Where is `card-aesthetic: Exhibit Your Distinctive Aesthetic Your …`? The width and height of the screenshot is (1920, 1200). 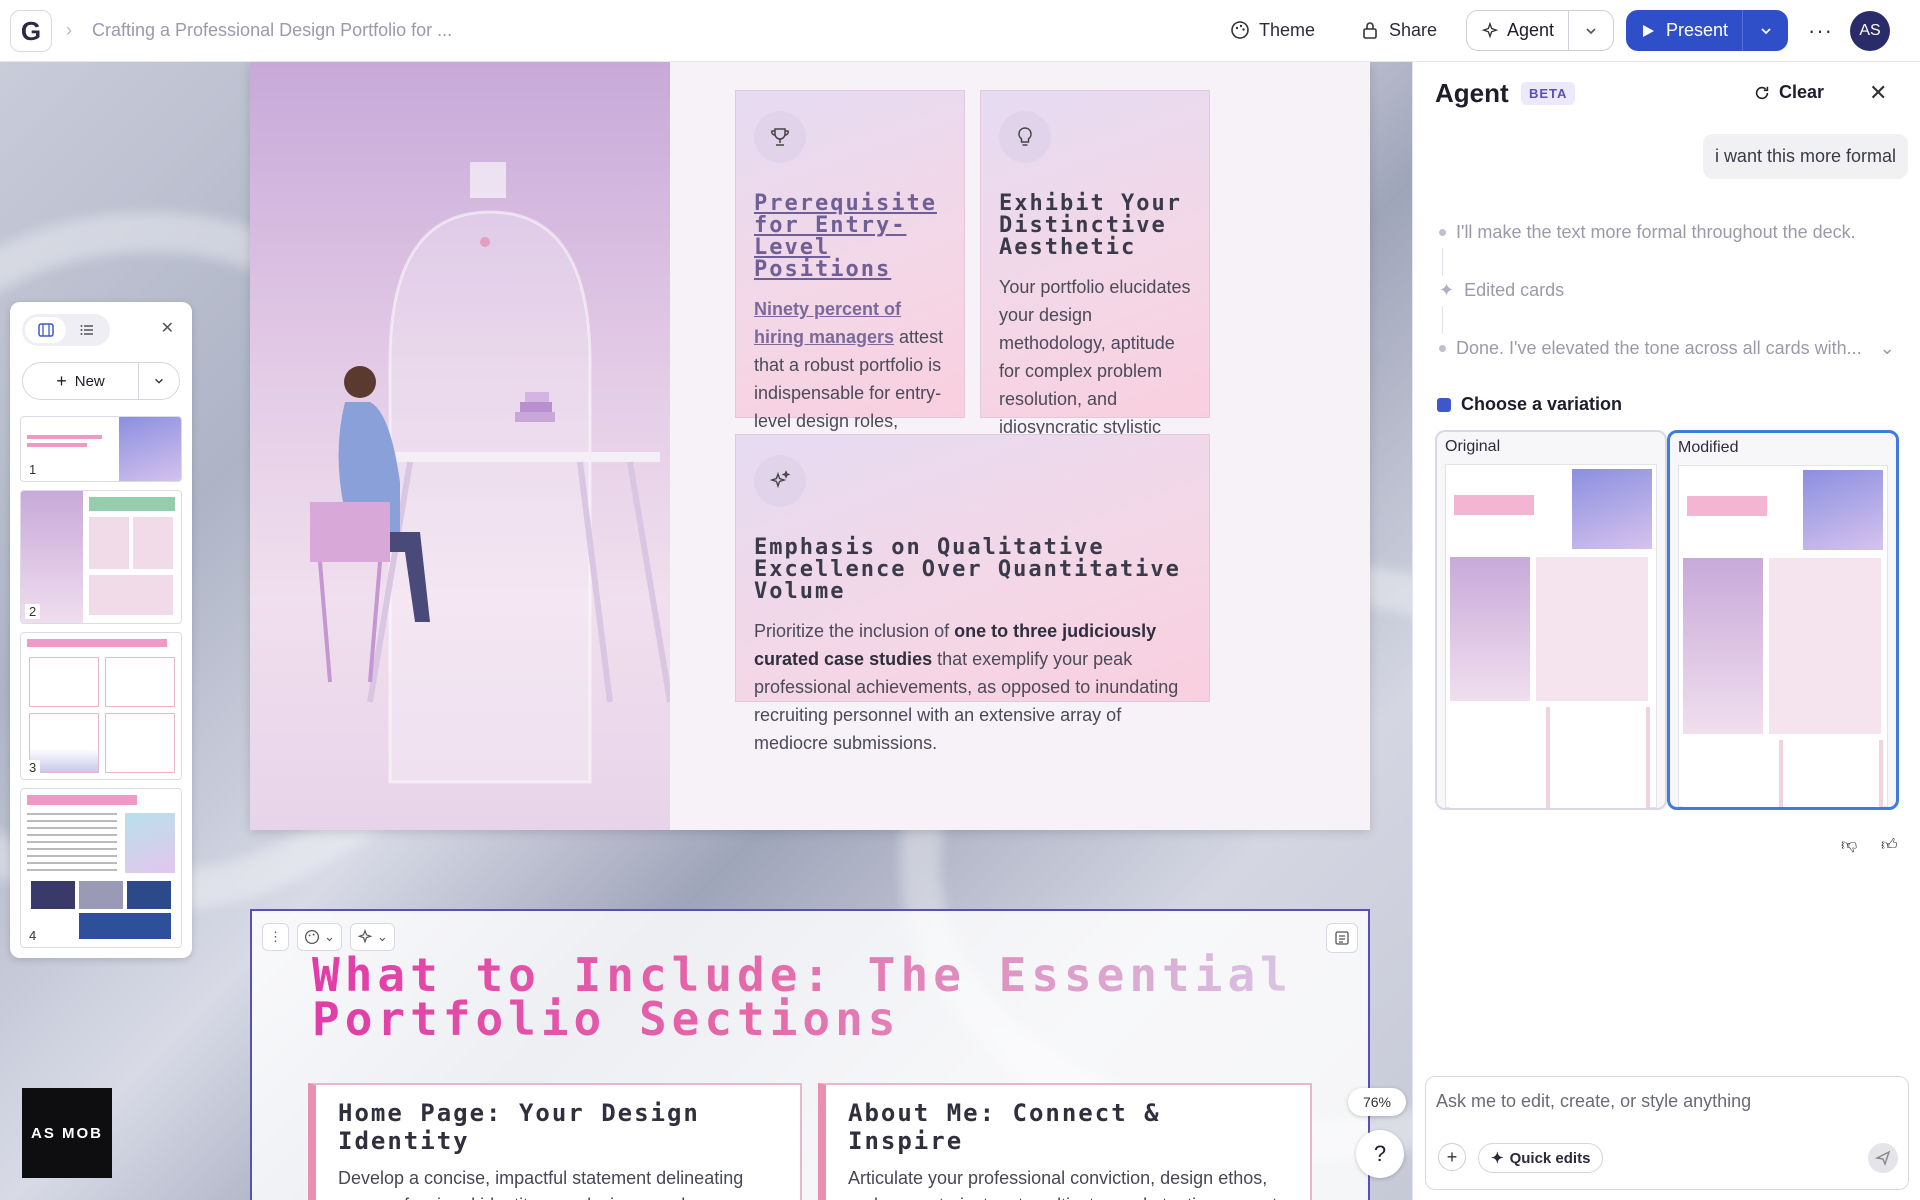
card-aesthetic: Exhibit Your Distinctive Aesthetic Your … is located at coordinates (1095, 319).